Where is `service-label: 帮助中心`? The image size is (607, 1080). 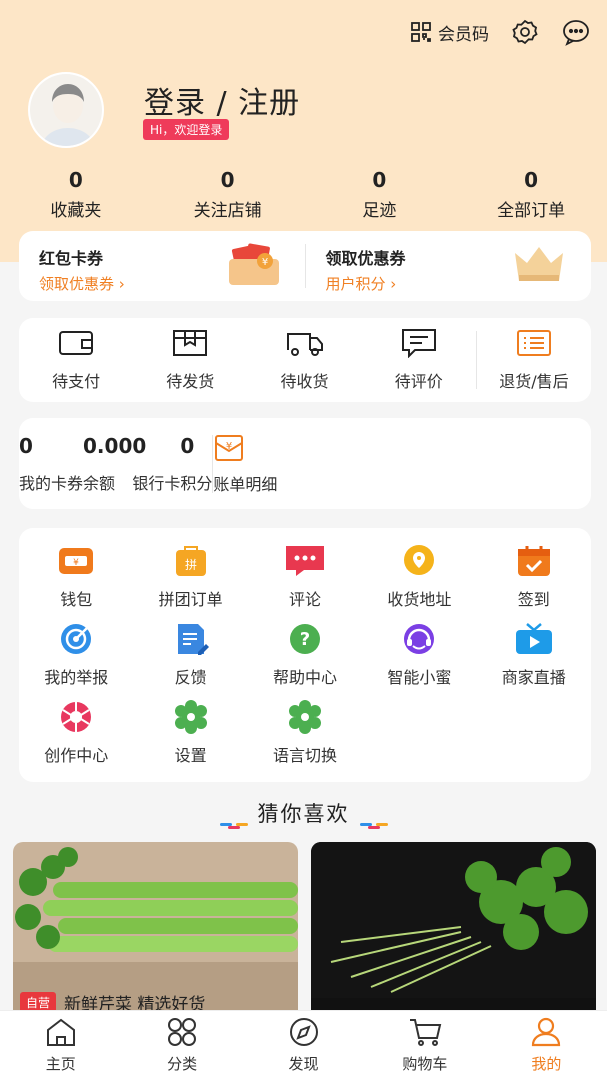
service-label: 帮助中心 is located at coordinates (304, 677).